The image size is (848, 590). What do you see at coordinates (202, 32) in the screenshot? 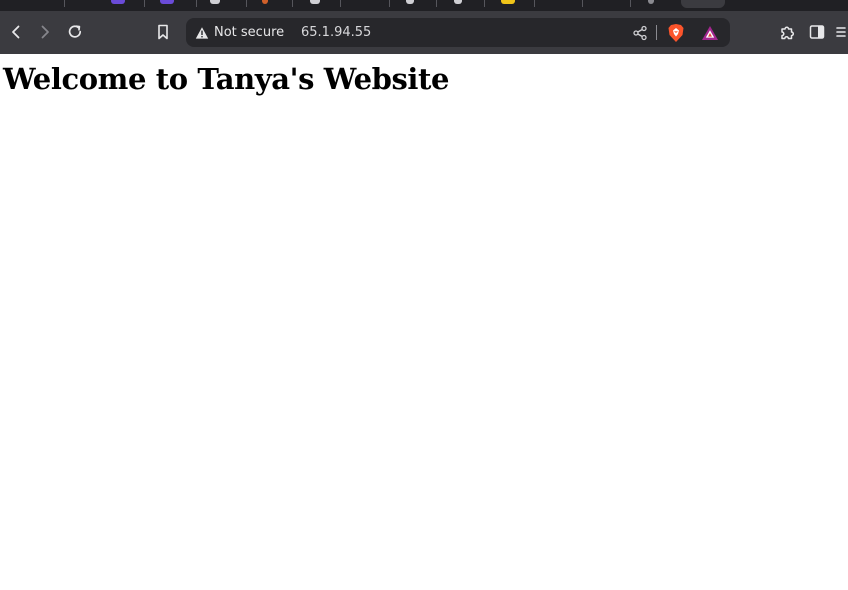
I see `warning-triangle-icon` at bounding box center [202, 32].